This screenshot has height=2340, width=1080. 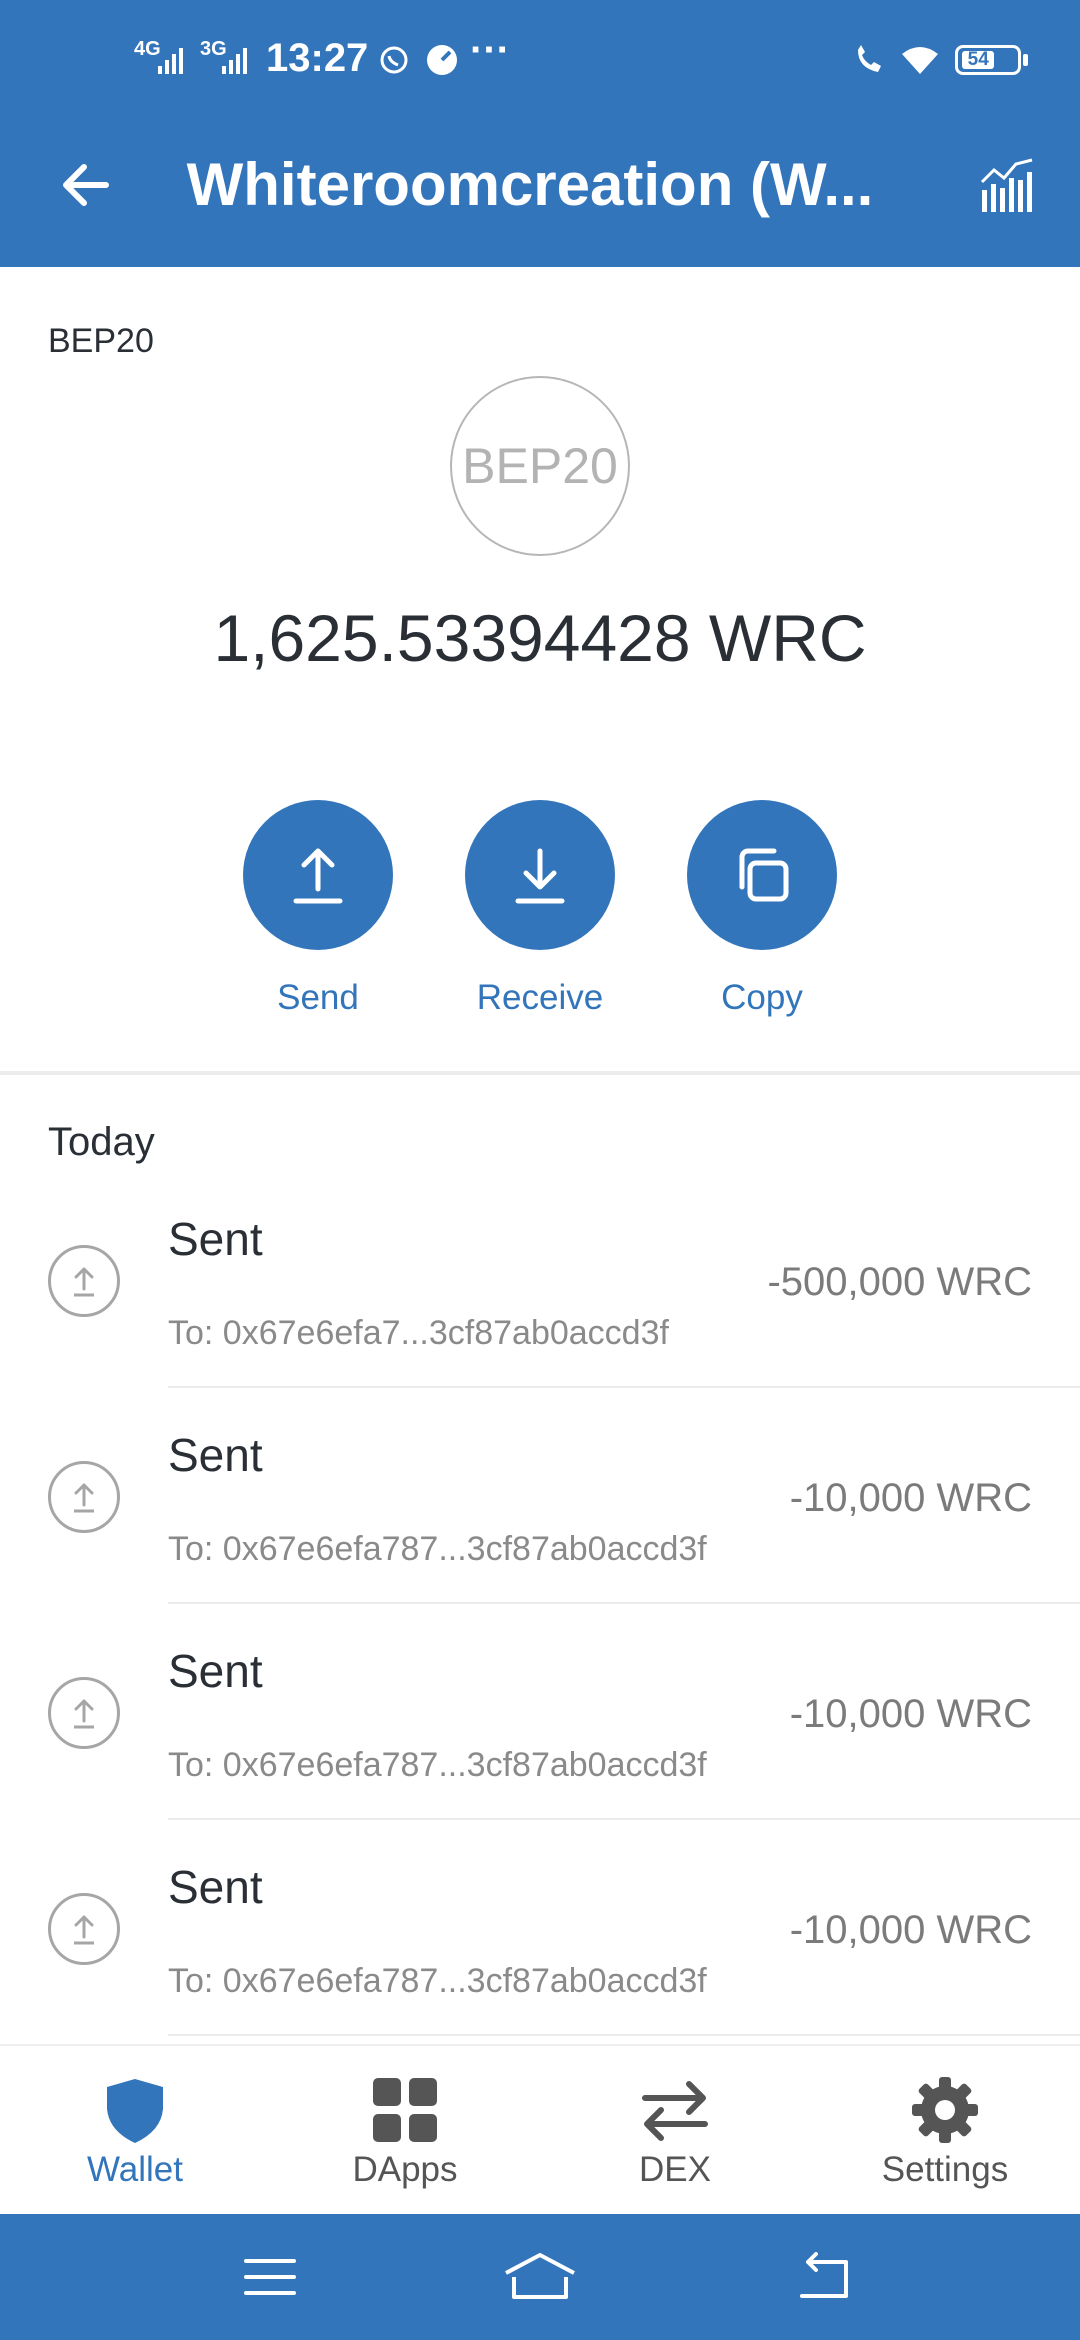 What do you see at coordinates (318, 998) in the screenshot?
I see `send-label: Send` at bounding box center [318, 998].